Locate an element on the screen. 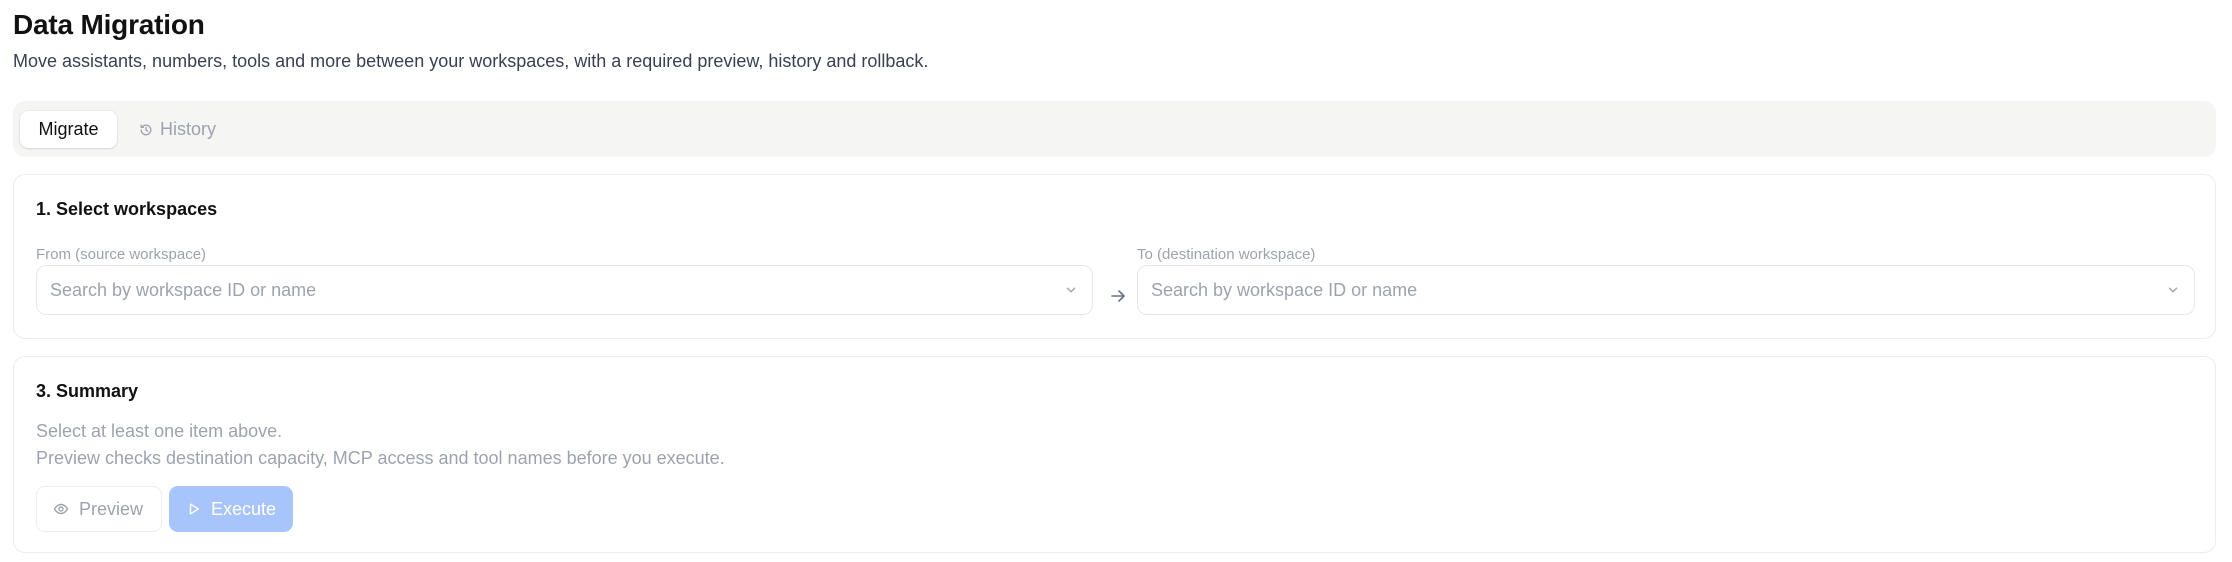 This screenshot has height=562, width=2232. page-title: Data Migration is located at coordinates (109, 24).